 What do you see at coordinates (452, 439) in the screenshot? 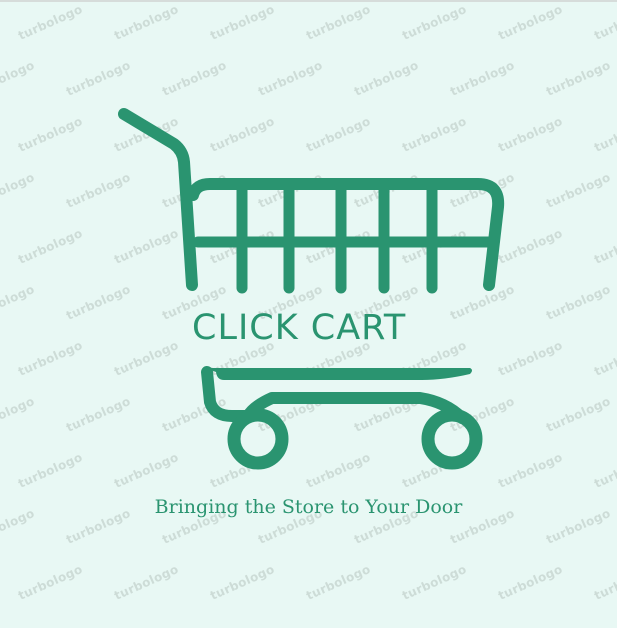
I see `cart-wheel-right` at bounding box center [452, 439].